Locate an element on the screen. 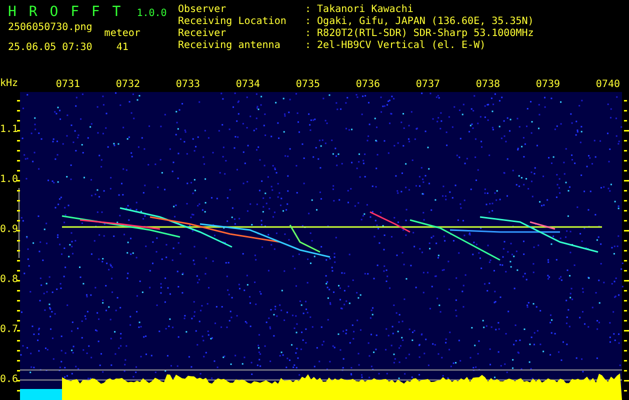  meteor-label: meteor is located at coordinates (122, 34).